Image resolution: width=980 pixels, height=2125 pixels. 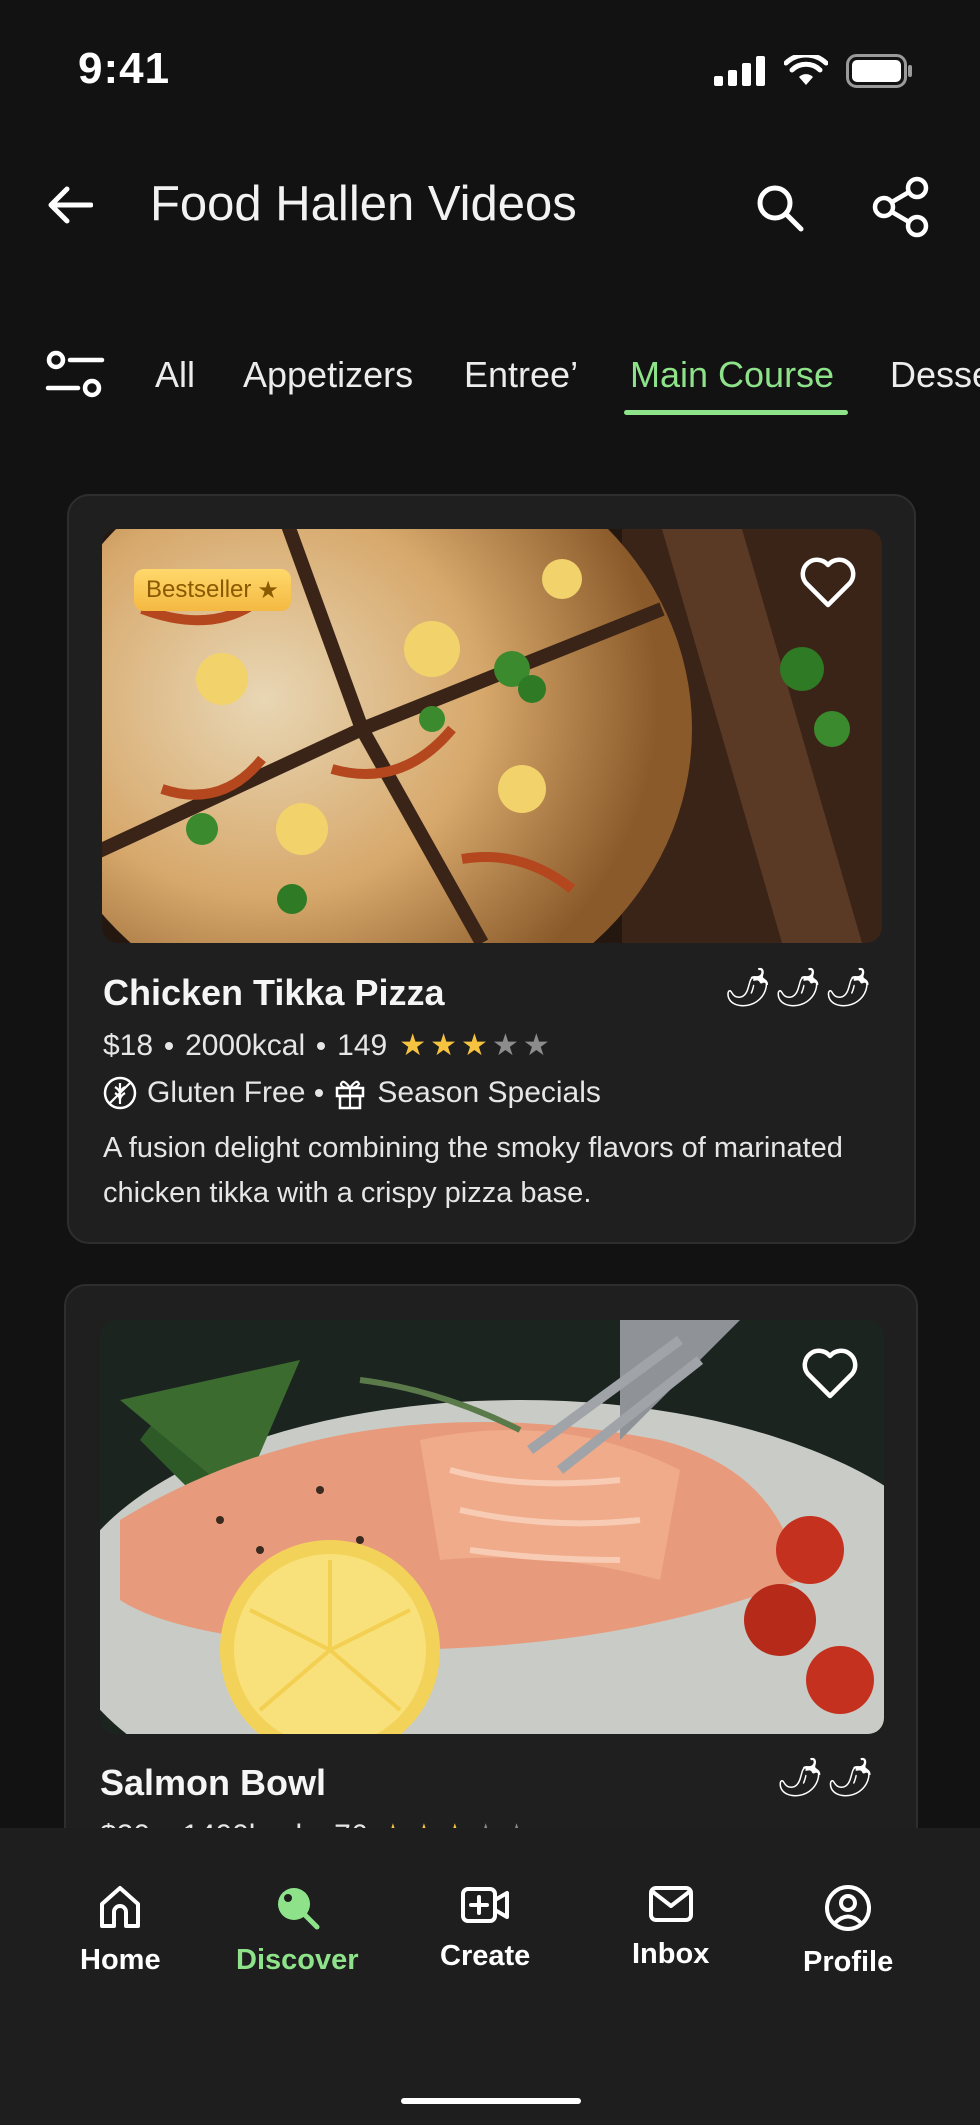 I want to click on nav-home: Home, so click(x=120, y=1930).